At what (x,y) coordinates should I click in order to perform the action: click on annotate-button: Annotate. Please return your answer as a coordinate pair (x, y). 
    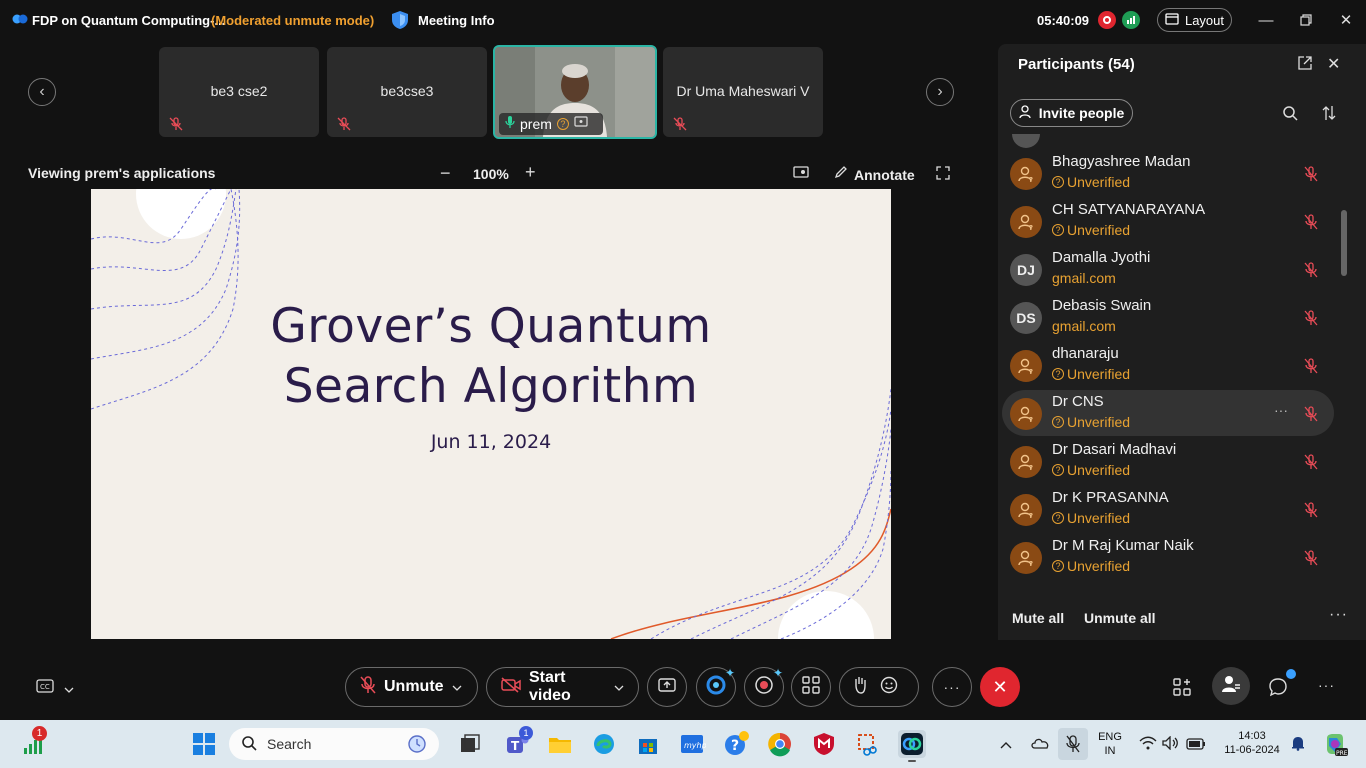
    Looking at the image, I should click on (874, 174).